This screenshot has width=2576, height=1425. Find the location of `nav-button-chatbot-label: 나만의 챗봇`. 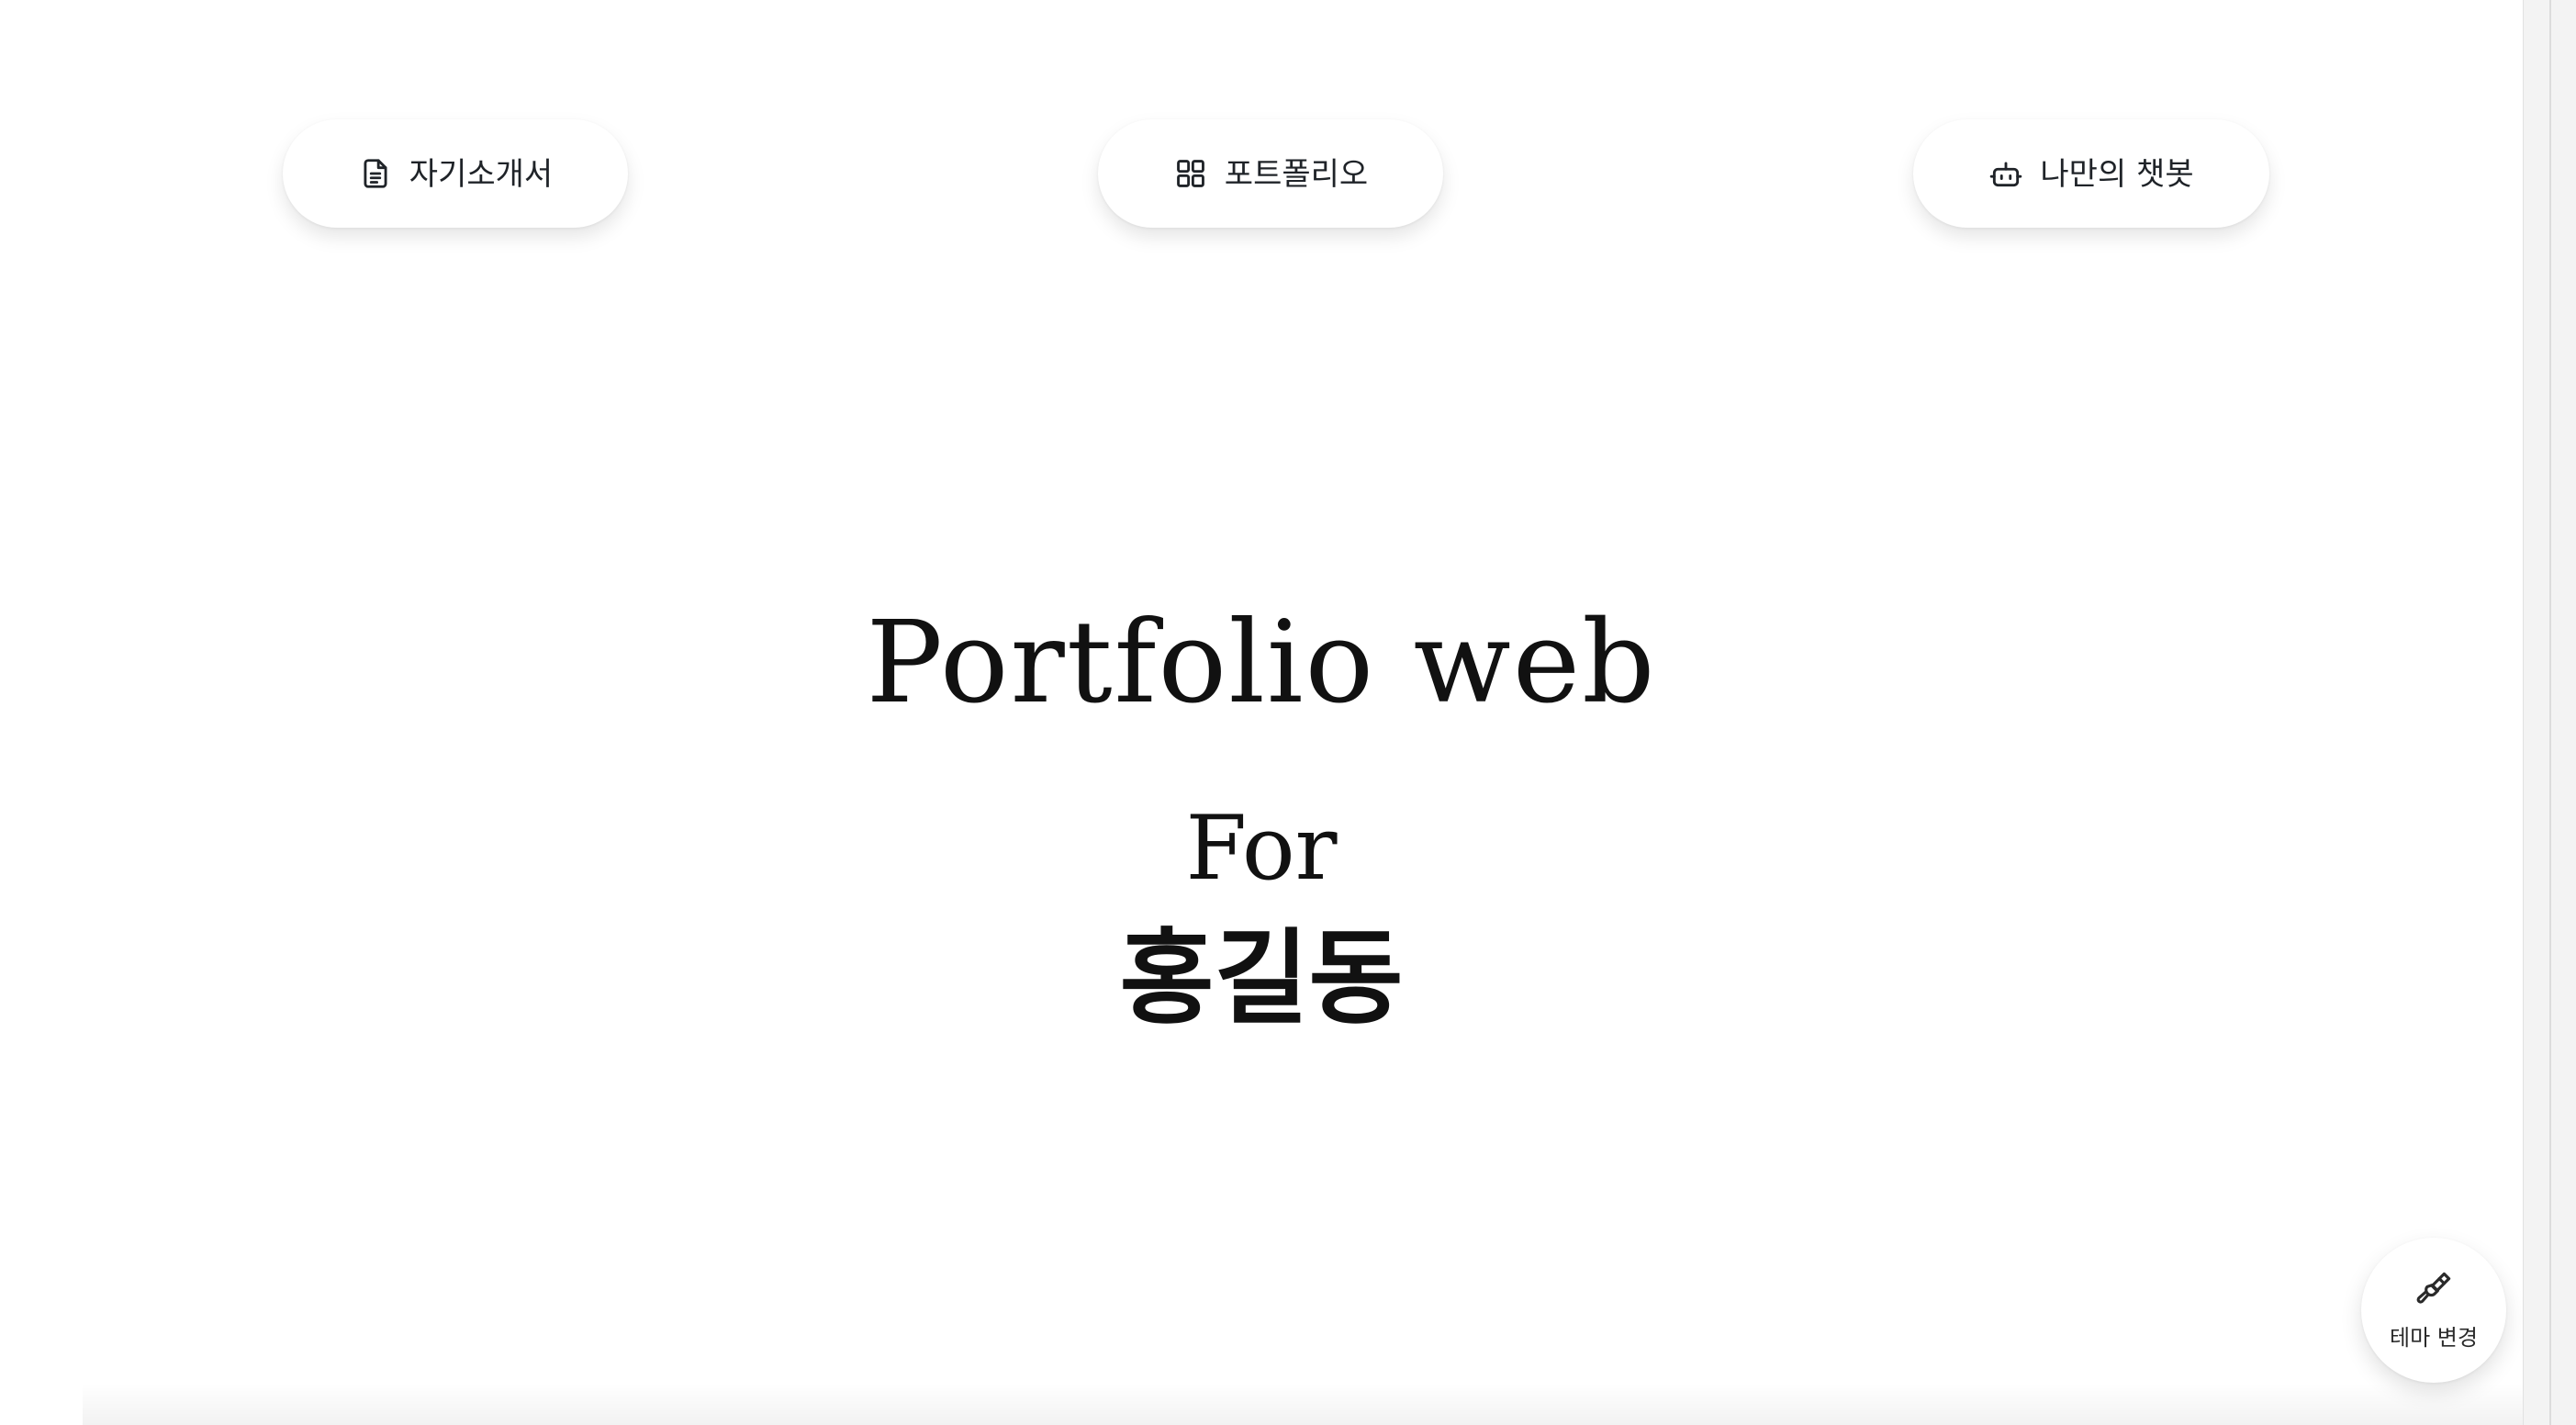

nav-button-chatbot-label: 나만의 챗봇 is located at coordinates (2117, 174).